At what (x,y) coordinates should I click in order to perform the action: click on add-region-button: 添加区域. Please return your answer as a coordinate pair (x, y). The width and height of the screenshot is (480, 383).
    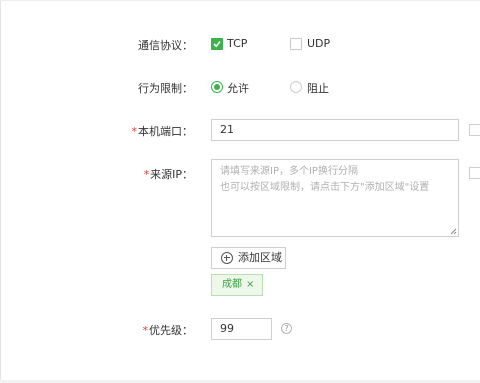
    Looking at the image, I should click on (248, 258).